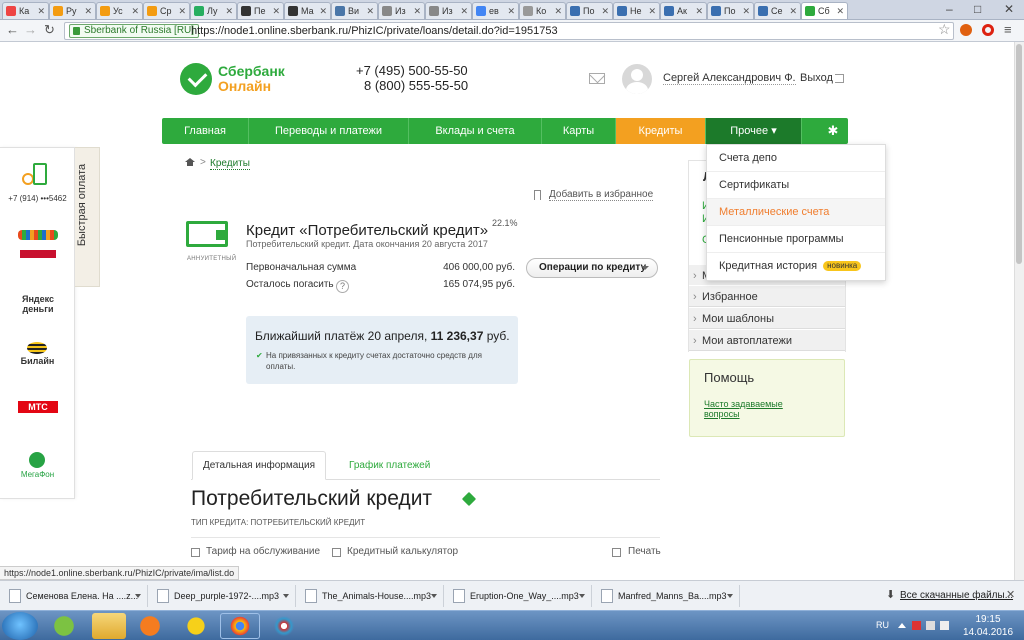  Describe the element at coordinates (644, 551) in the screenshot. I see `print-link: Печать` at that location.